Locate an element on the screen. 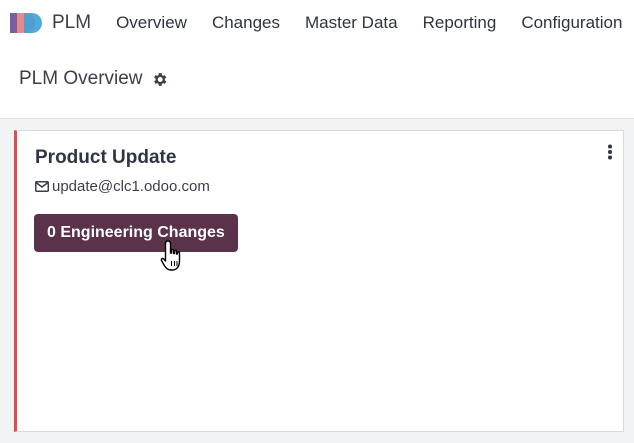 This screenshot has width=634, height=443. kebab-icon is located at coordinates (610, 152).